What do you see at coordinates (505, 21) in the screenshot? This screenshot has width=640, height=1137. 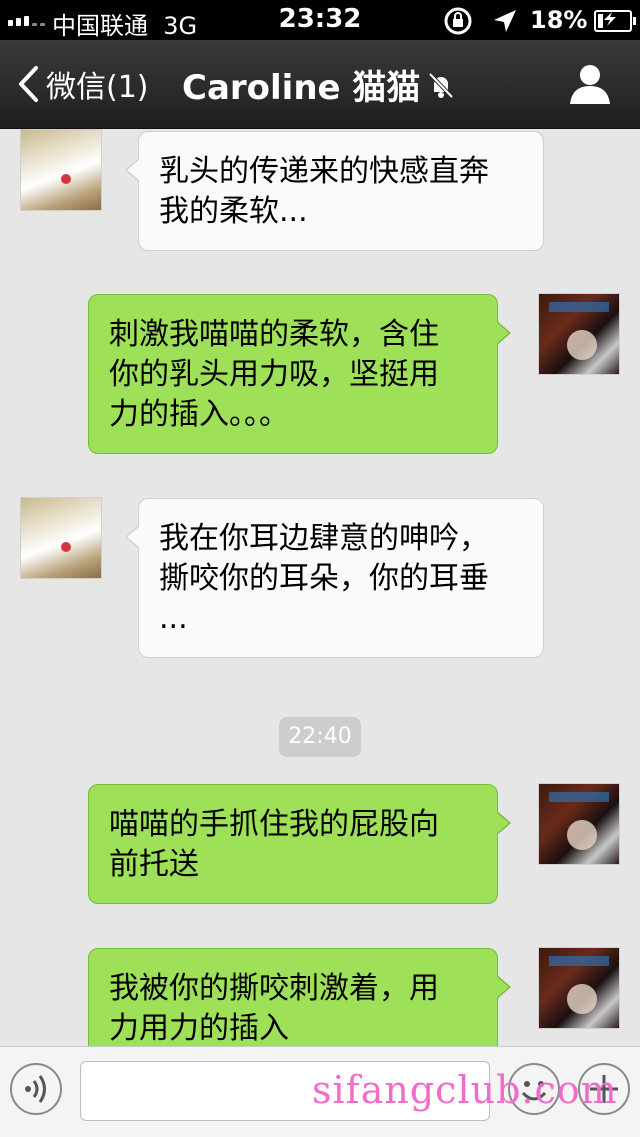 I see `location-icon` at bounding box center [505, 21].